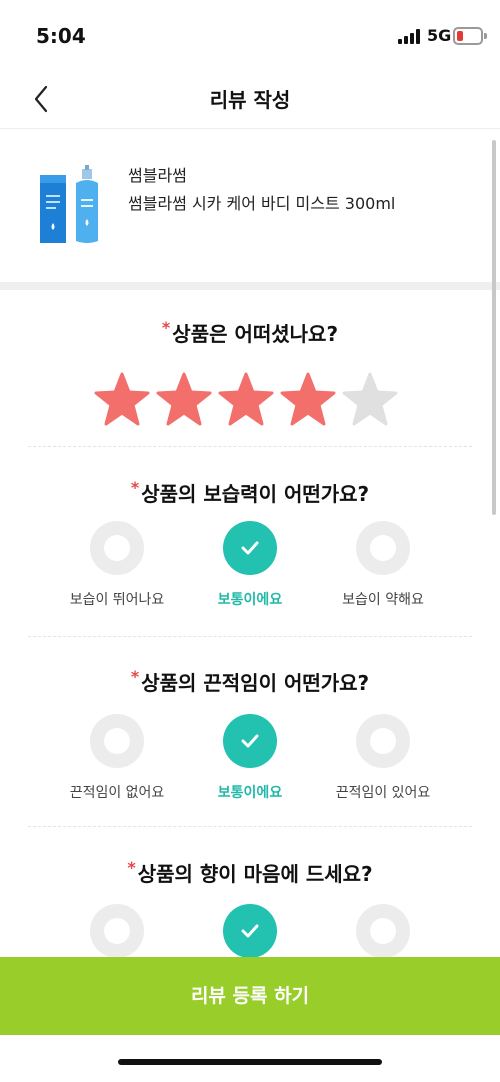 This screenshot has width=500, height=1082. What do you see at coordinates (410, 36) in the screenshot?
I see `signal-icon` at bounding box center [410, 36].